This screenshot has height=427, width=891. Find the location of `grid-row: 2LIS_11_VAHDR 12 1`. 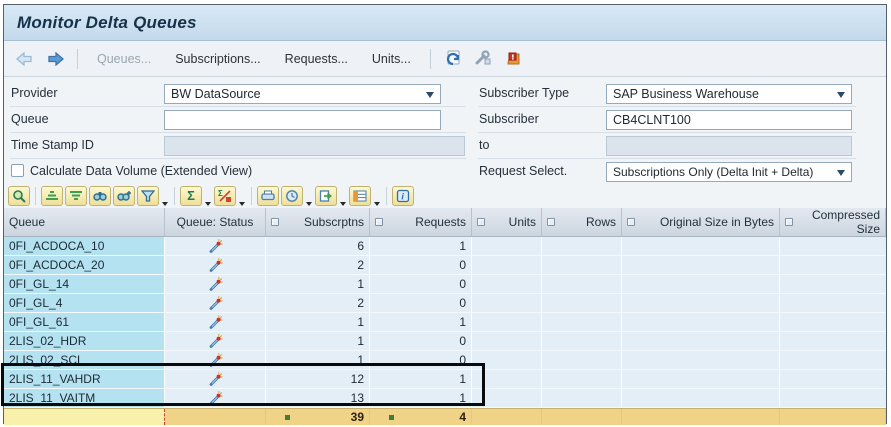

grid-row: 2LIS_11_VAHDR 12 1 is located at coordinates (445, 379).